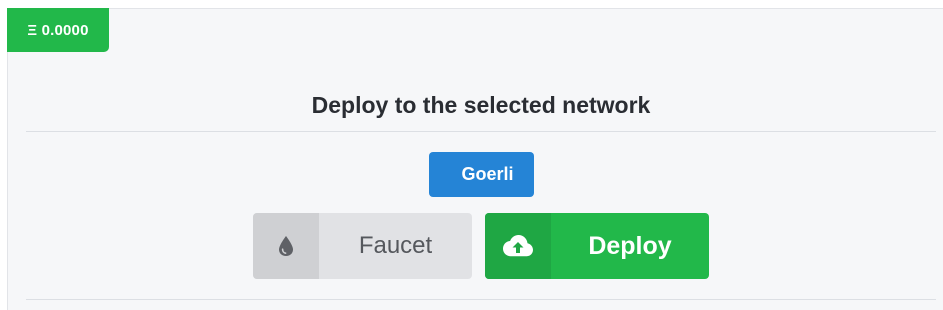 The width and height of the screenshot is (943, 310). I want to click on faucet-button: Faucet, so click(362, 246).